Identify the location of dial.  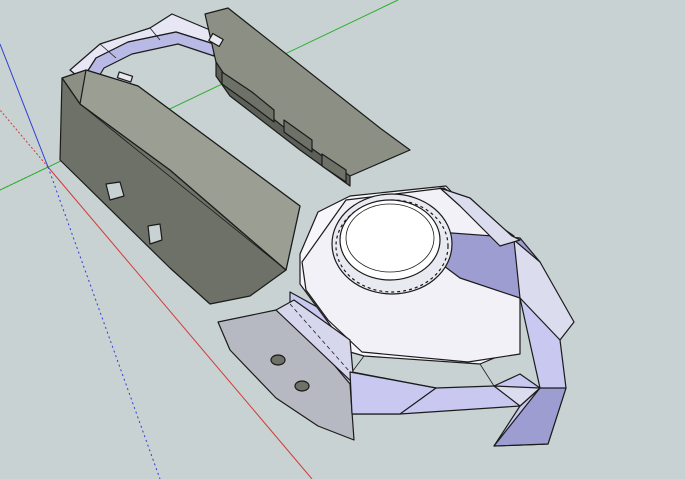
(392, 244).